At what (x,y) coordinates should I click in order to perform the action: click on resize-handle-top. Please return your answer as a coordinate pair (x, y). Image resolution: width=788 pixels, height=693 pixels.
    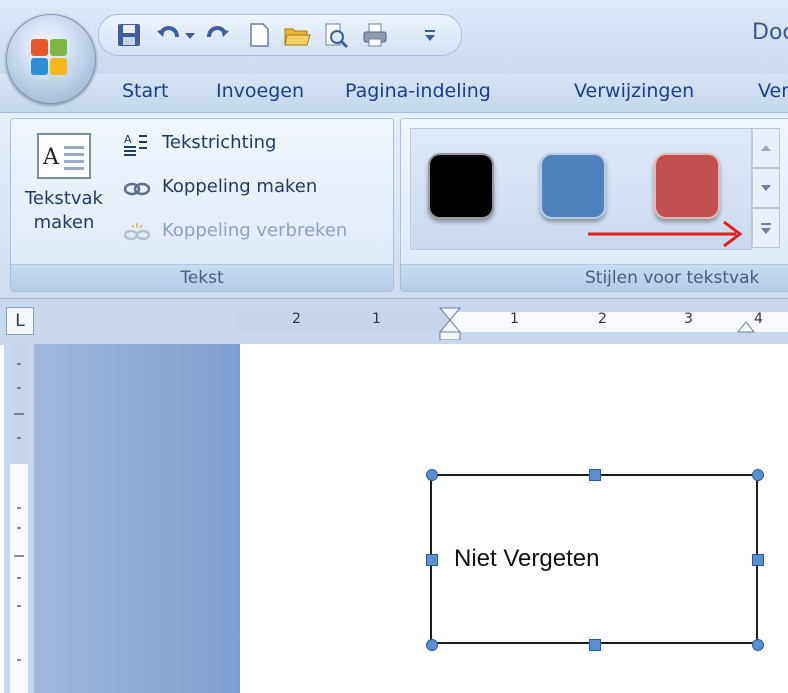
    Looking at the image, I should click on (595, 475).